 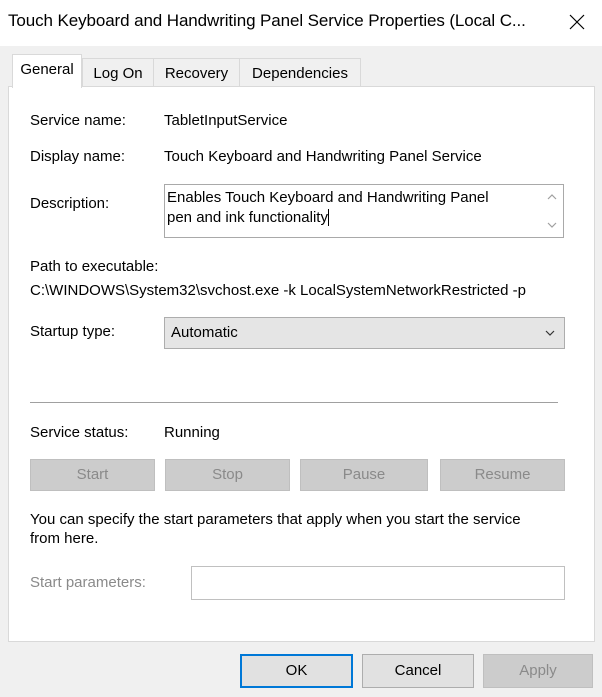 What do you see at coordinates (364, 475) in the screenshot?
I see `pause-button: Pause` at bounding box center [364, 475].